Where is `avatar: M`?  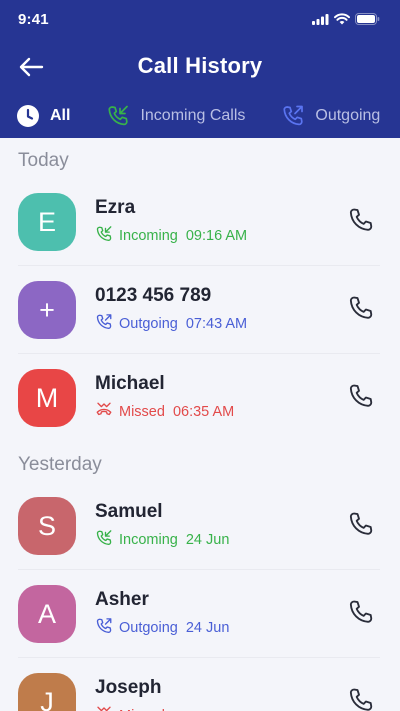 avatar: M is located at coordinates (47, 398).